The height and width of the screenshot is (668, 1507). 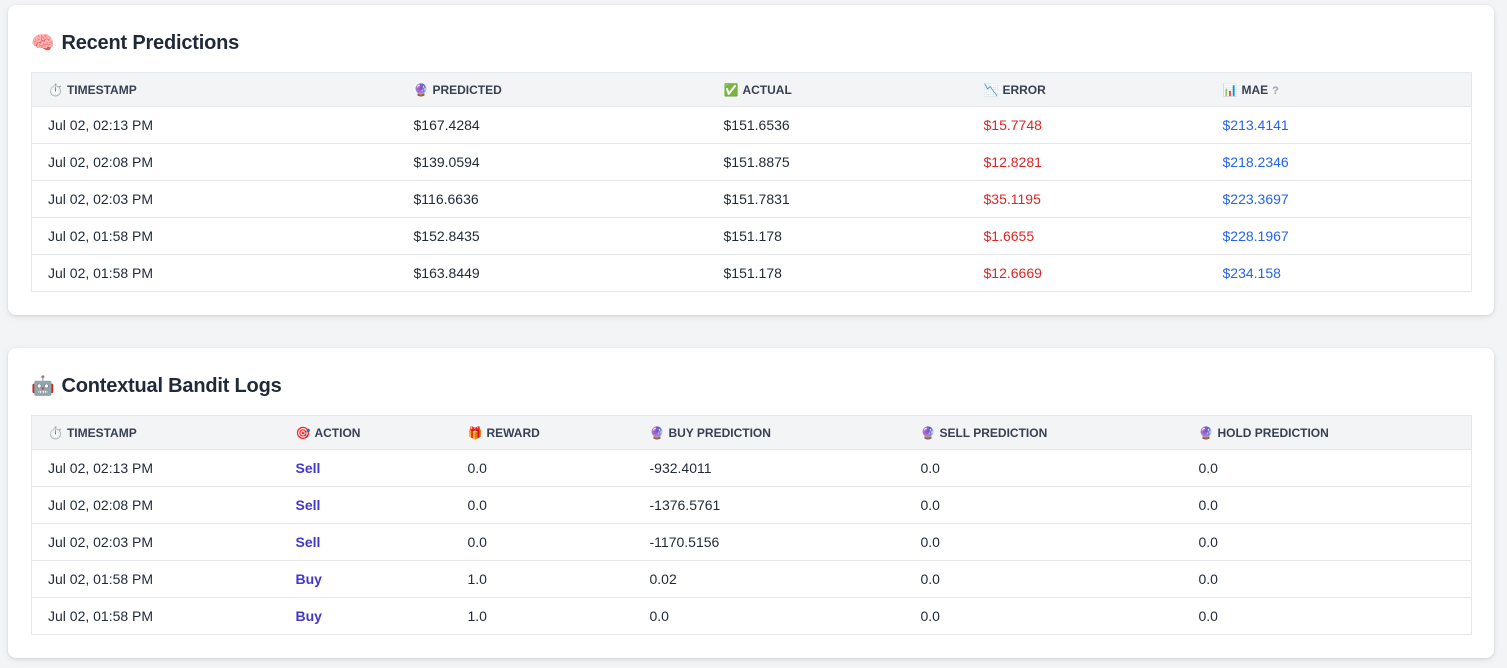 I want to click on col-header-mae: 📊 MAE?, so click(x=1339, y=89).